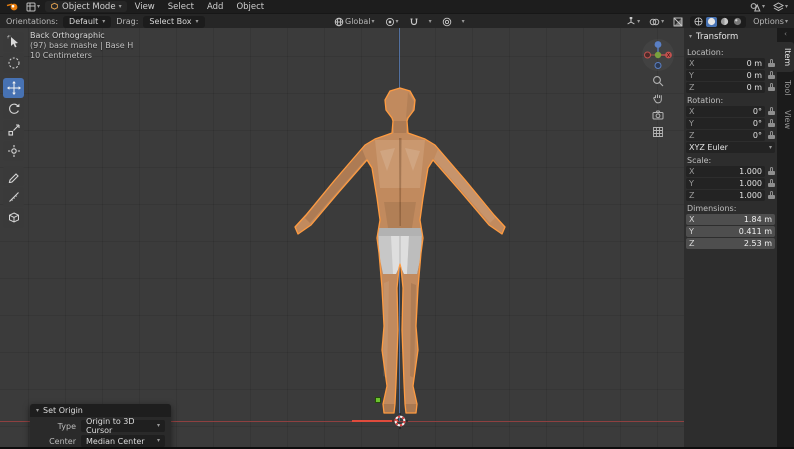 The image size is (794, 449). Describe the element at coordinates (33, 7) in the screenshot. I see `editor-type-selector: ▾` at that location.